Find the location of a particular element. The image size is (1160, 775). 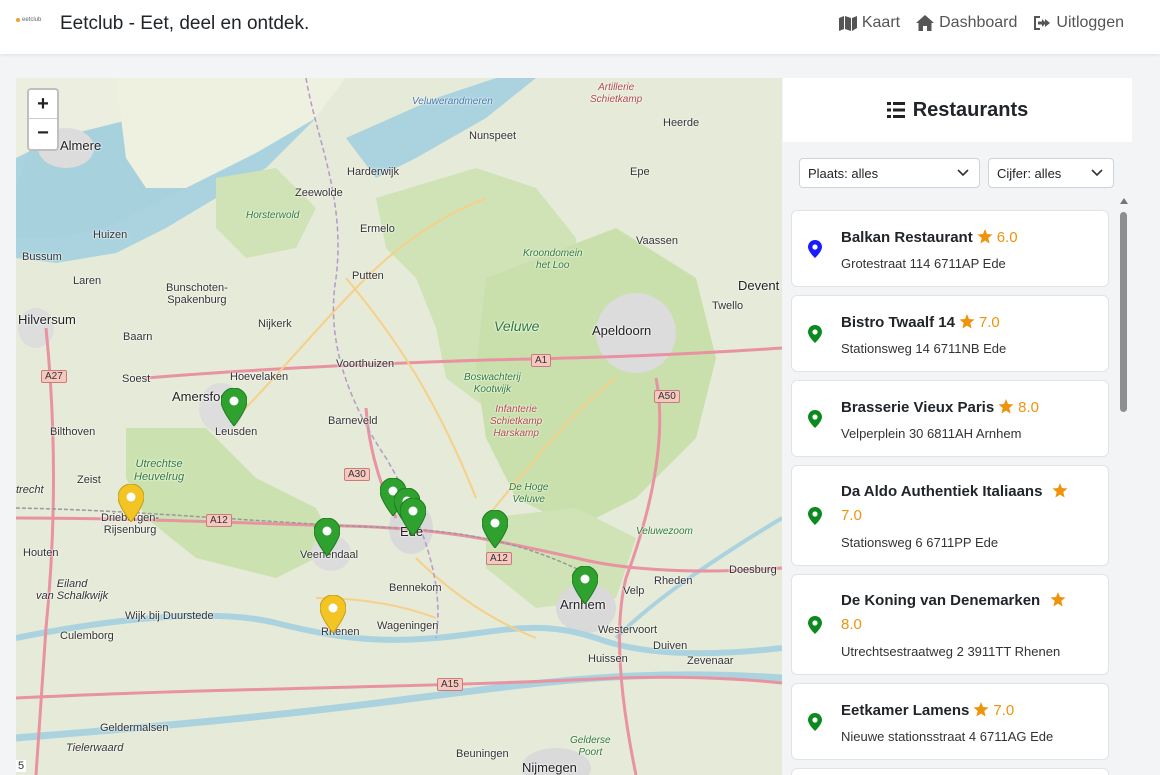

map-label-utrecht: trecht is located at coordinates (30, 490).